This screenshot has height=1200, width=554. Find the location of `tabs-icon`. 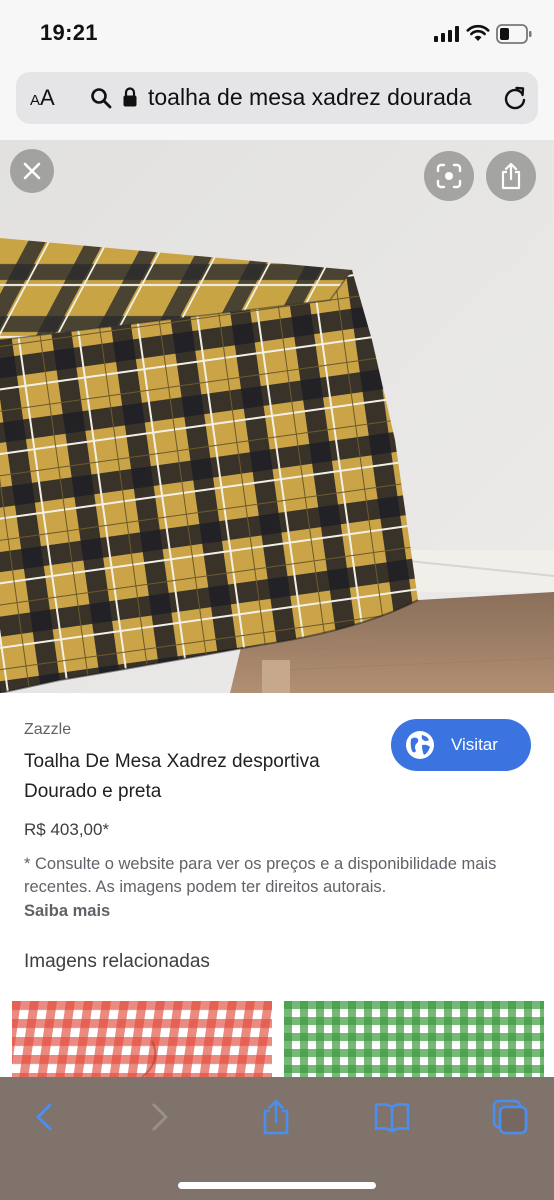

tabs-icon is located at coordinates (510, 1117).